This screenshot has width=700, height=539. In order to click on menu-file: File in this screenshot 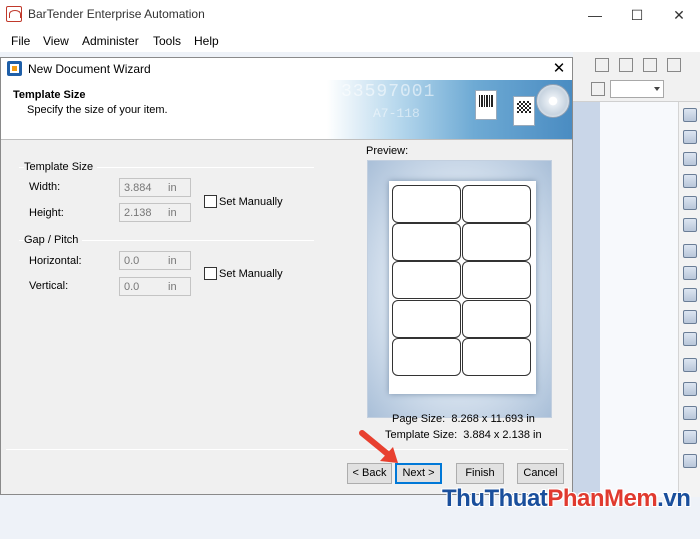, I will do `click(20, 41)`.